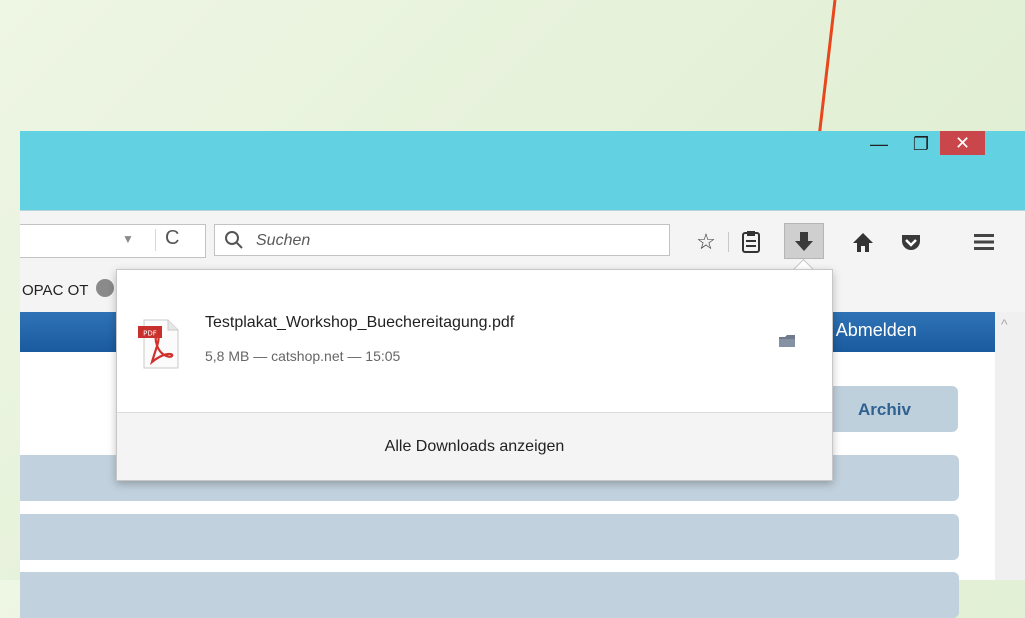 The width and height of the screenshot is (1025, 618). What do you see at coordinates (962, 143) in the screenshot?
I see `close-button: ✕` at bounding box center [962, 143].